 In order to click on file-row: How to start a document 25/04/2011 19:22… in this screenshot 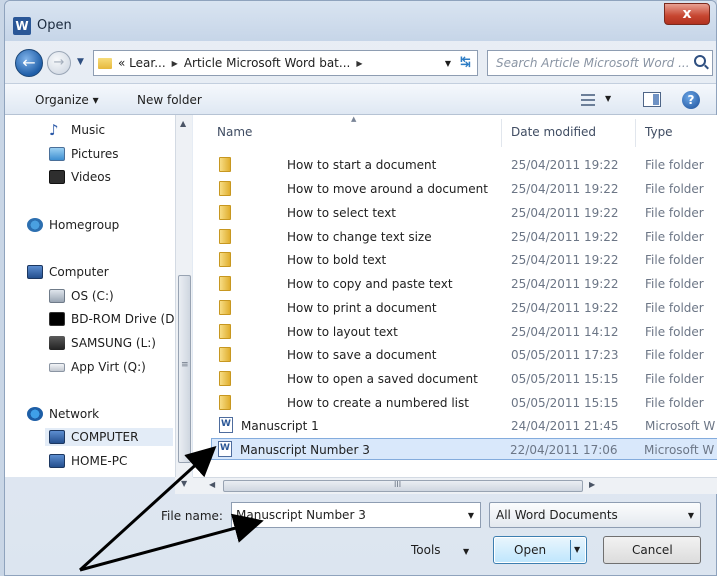, I will do `click(465, 165)`.